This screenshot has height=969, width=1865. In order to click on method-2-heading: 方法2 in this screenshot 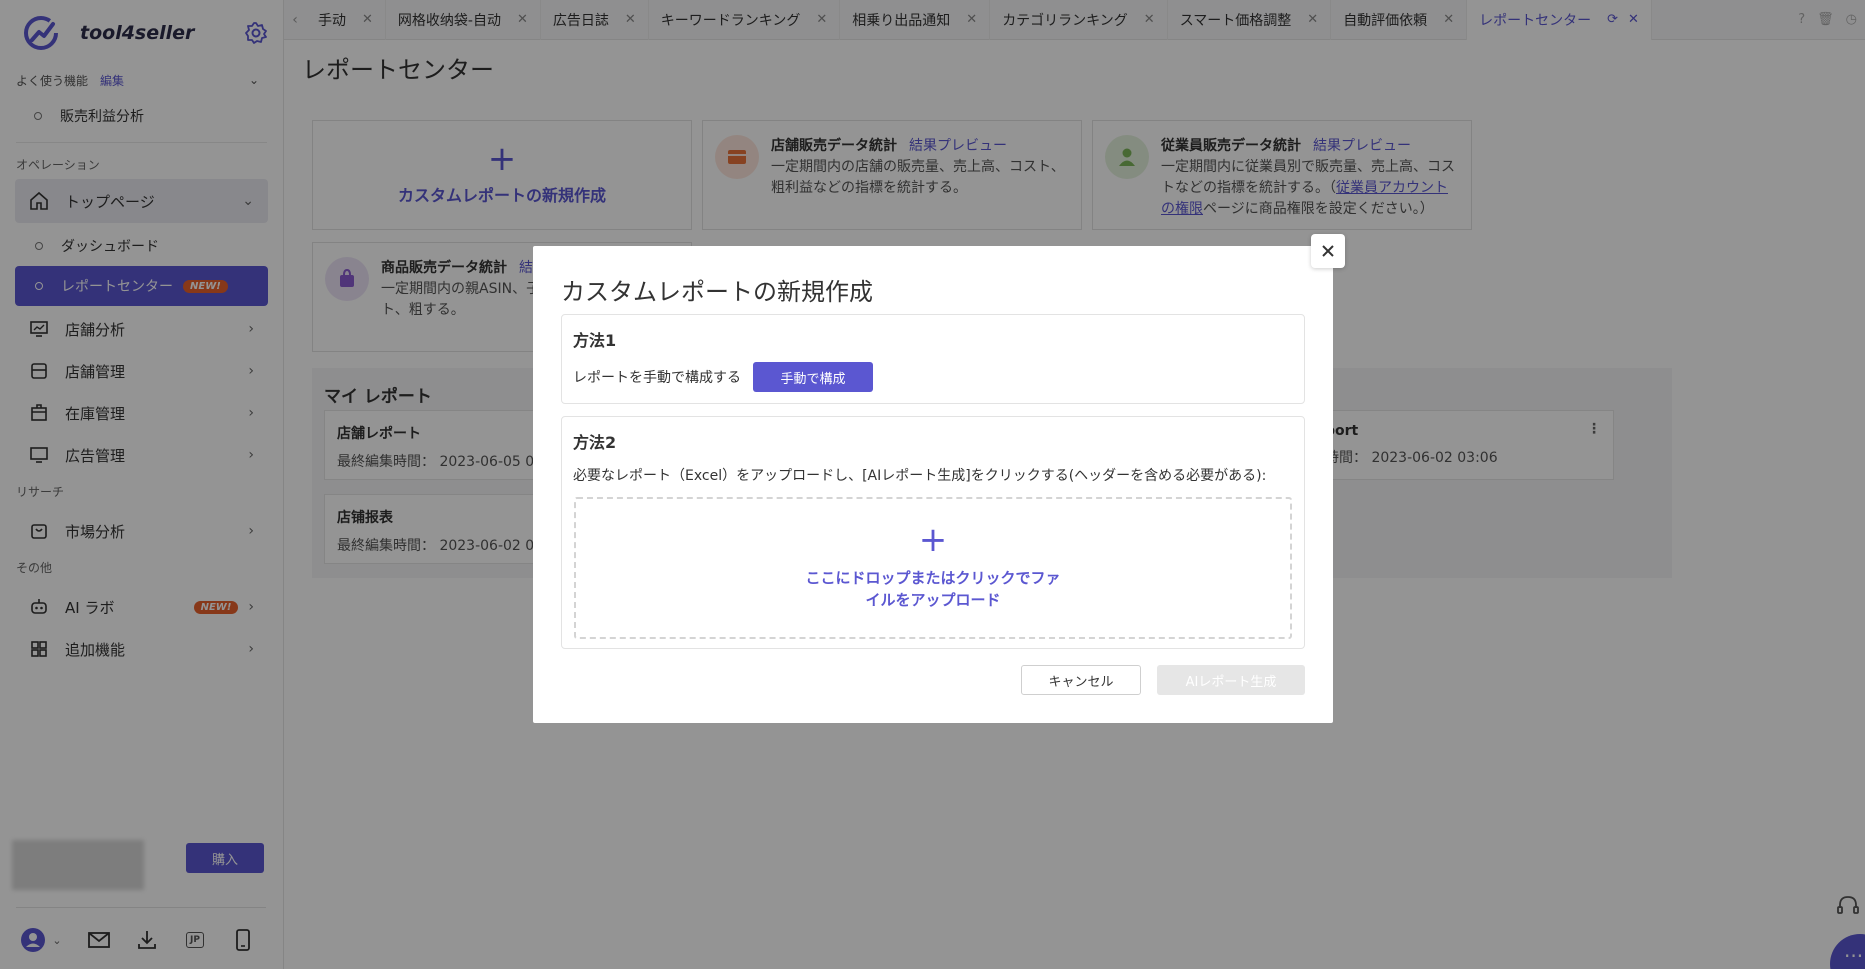, I will do `click(595, 442)`.